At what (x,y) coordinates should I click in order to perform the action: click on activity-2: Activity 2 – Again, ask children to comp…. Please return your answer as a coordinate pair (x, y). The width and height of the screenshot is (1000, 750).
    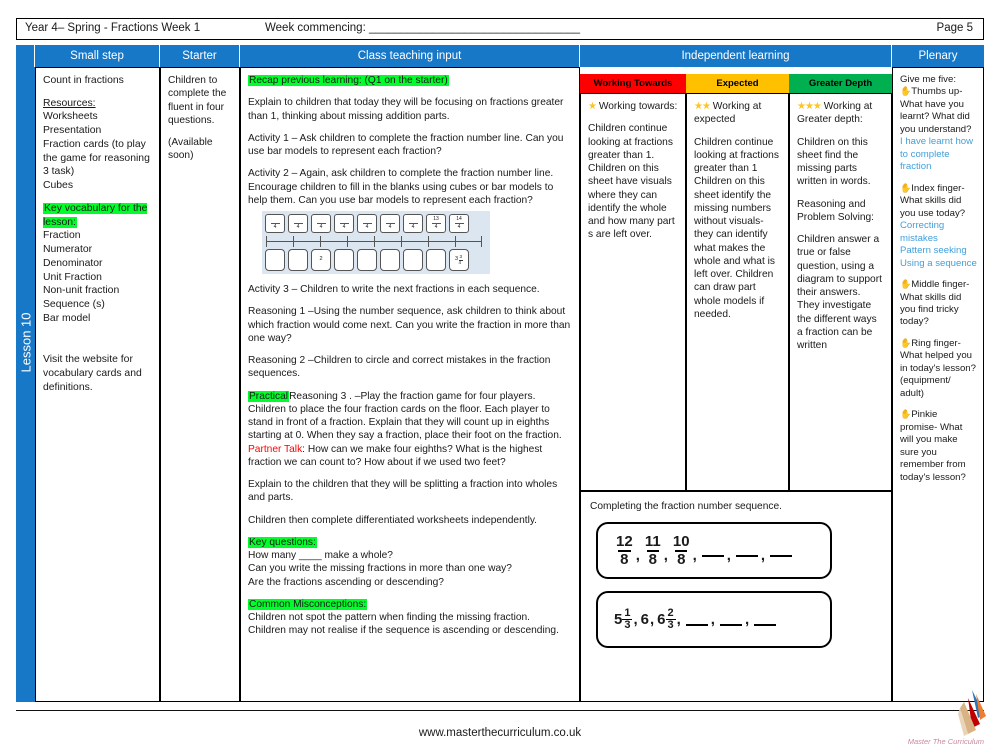
    Looking at the image, I should click on (401, 187).